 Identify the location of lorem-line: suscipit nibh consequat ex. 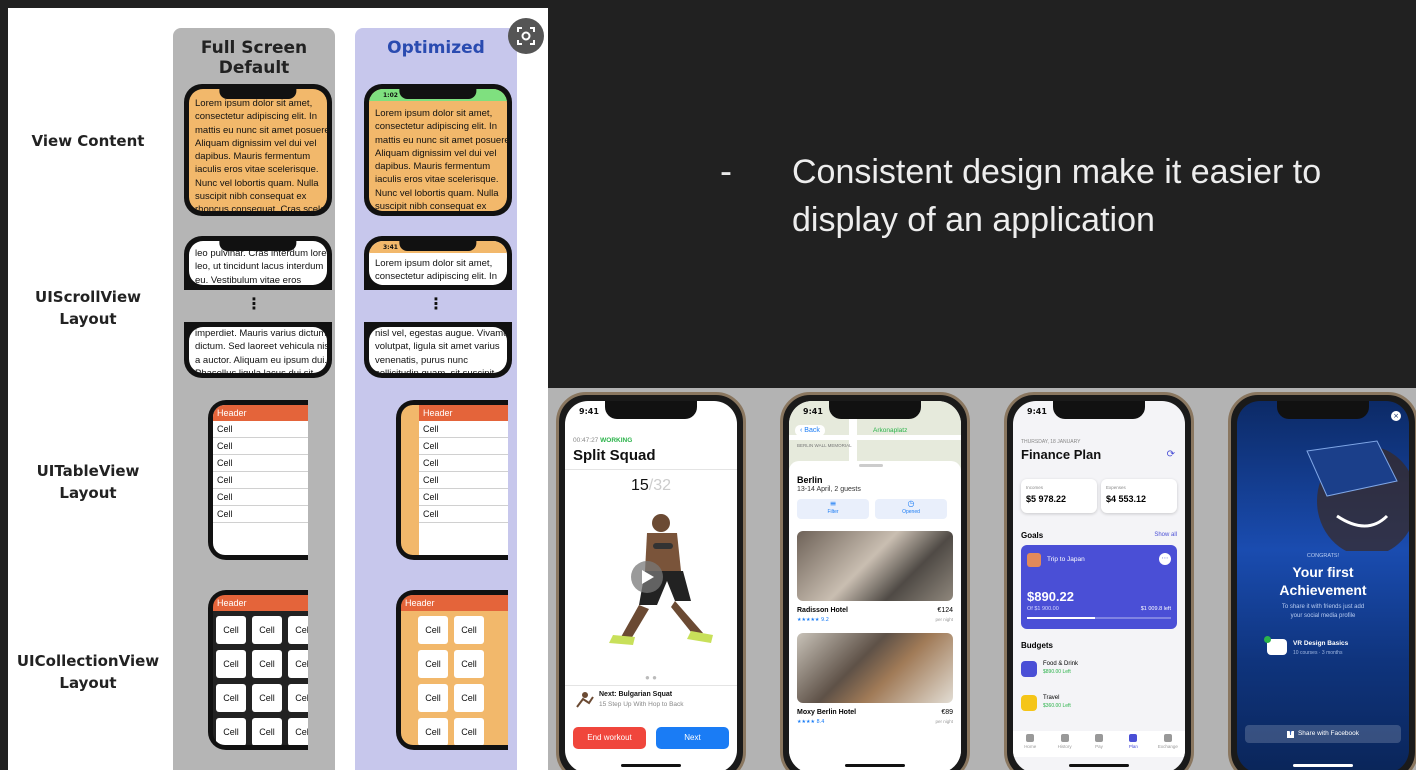
(431, 206).